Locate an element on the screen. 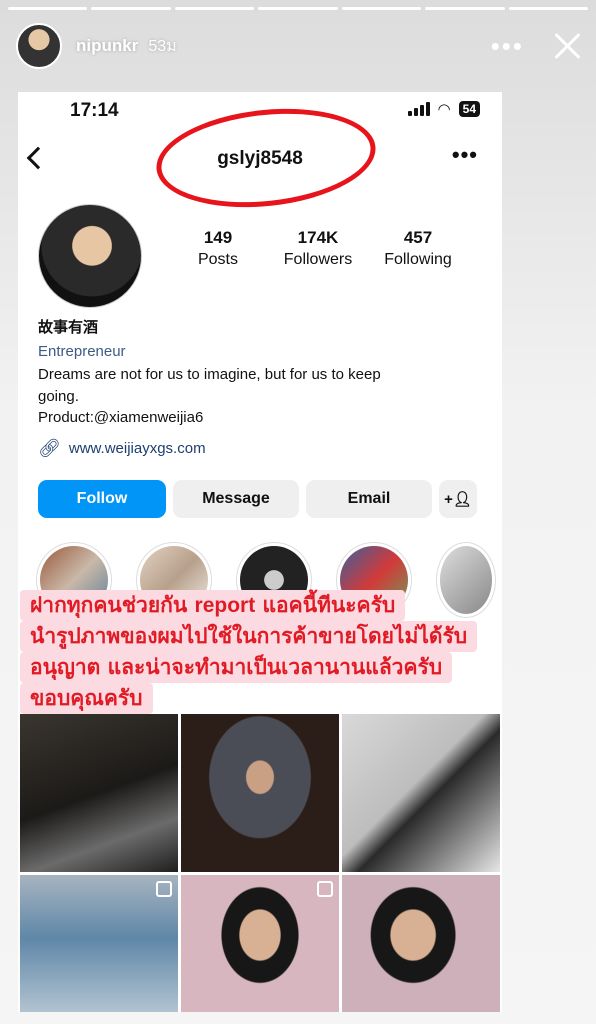  story-username: nipunkr is located at coordinates (107, 46).